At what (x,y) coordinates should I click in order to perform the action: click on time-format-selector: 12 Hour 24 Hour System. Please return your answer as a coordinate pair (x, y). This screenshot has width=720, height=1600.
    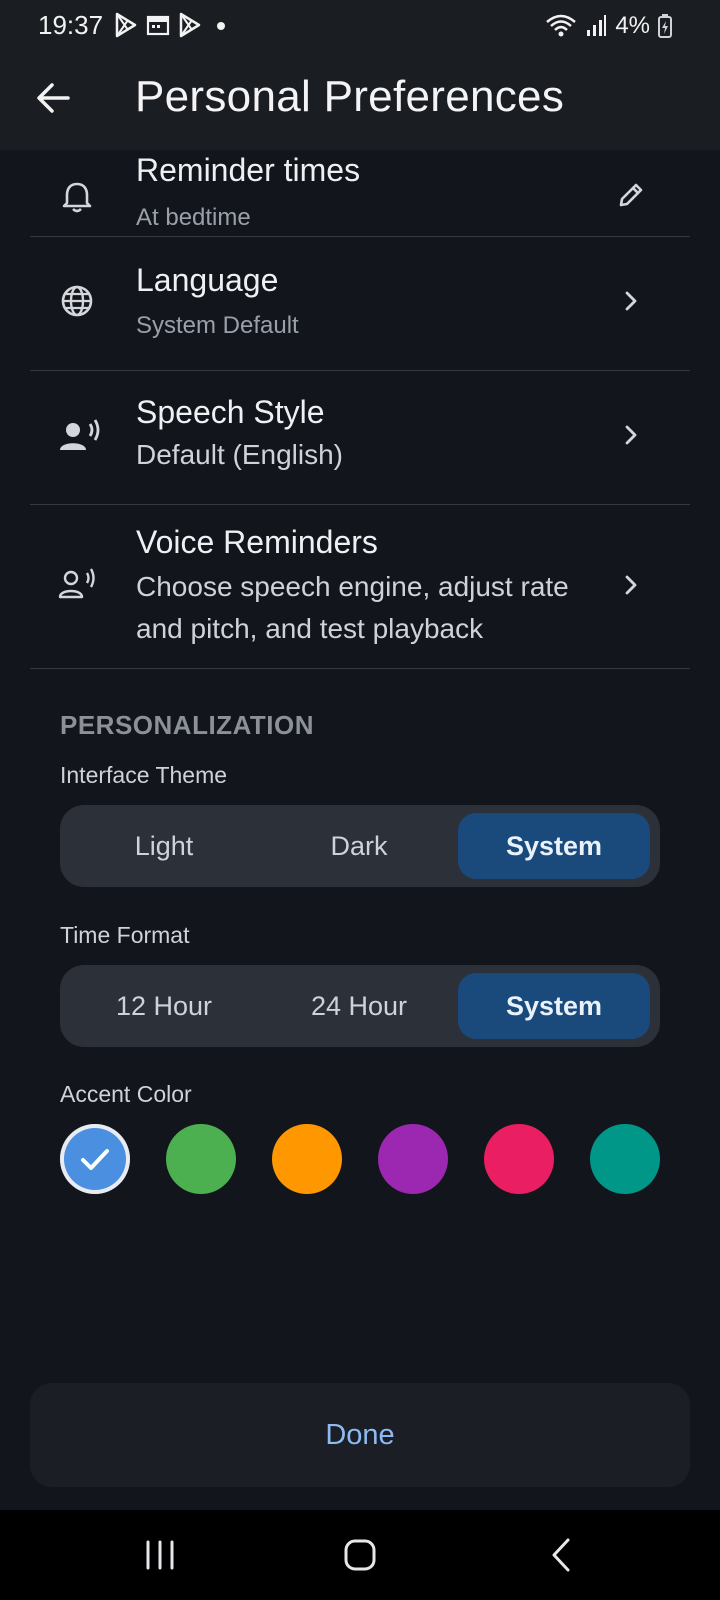
    Looking at the image, I should click on (360, 1006).